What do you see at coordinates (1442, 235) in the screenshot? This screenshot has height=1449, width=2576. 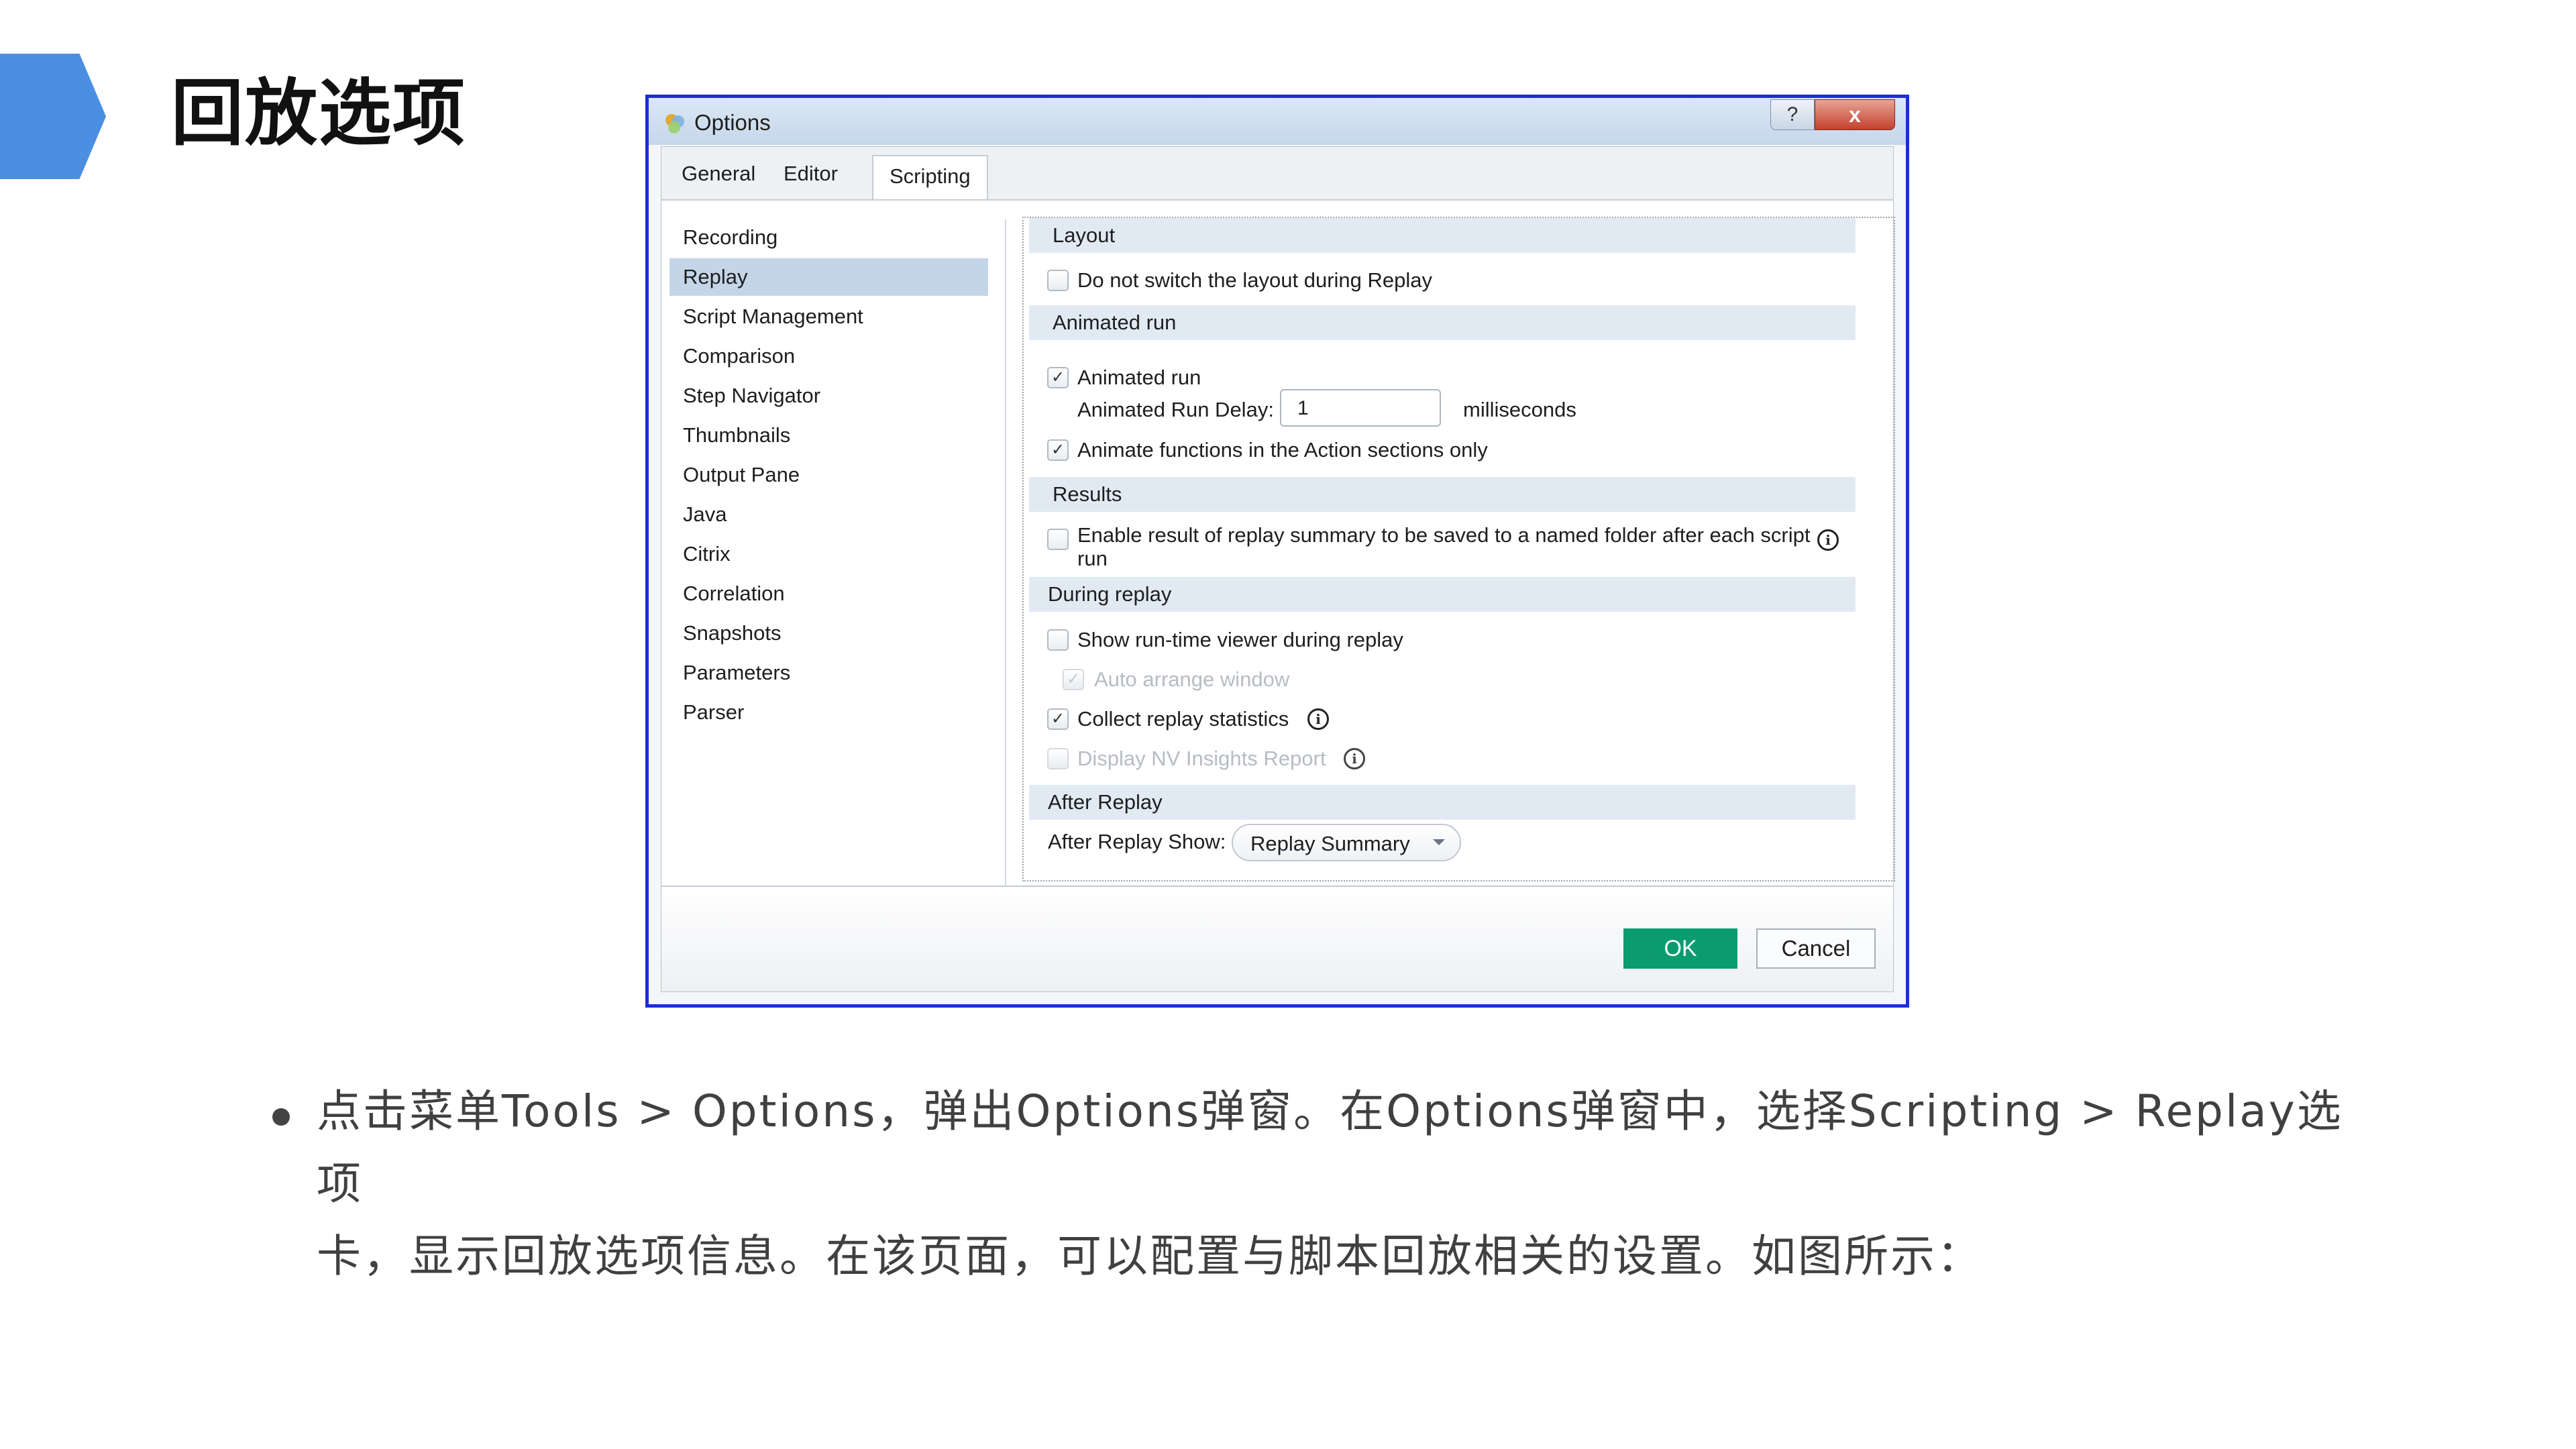 I see `section-header-layout: Layout` at bounding box center [1442, 235].